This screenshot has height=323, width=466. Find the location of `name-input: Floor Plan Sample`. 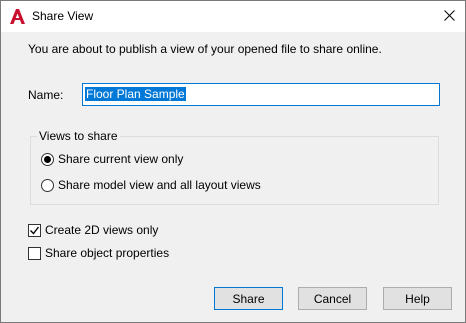

name-input: Floor Plan Sample is located at coordinates (261, 94).